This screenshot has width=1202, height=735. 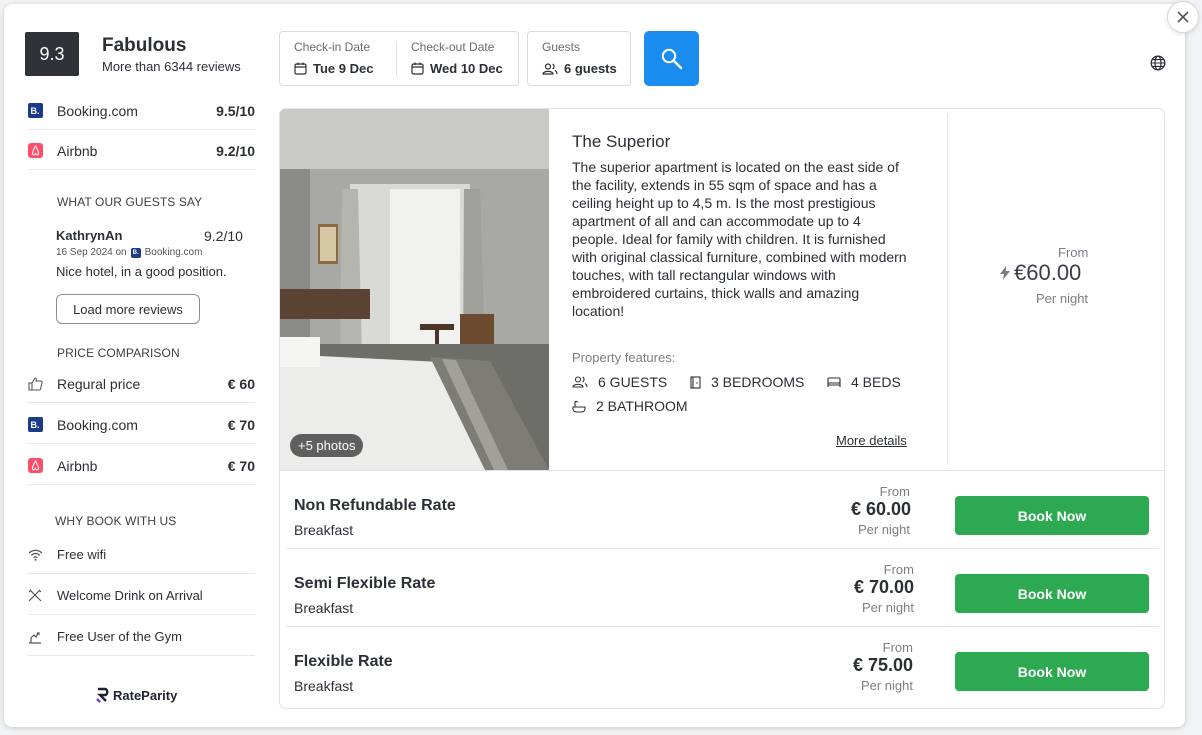 I want to click on rate-name: Non Refundable Rate, so click(x=375, y=505).